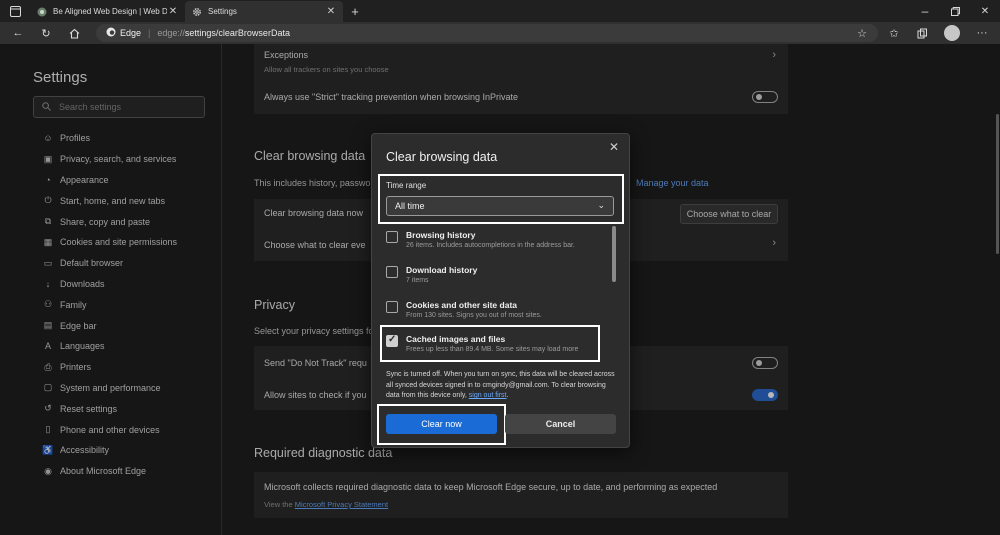  Describe the element at coordinates (392, 272) in the screenshot. I see `download-history-checkbox` at that location.